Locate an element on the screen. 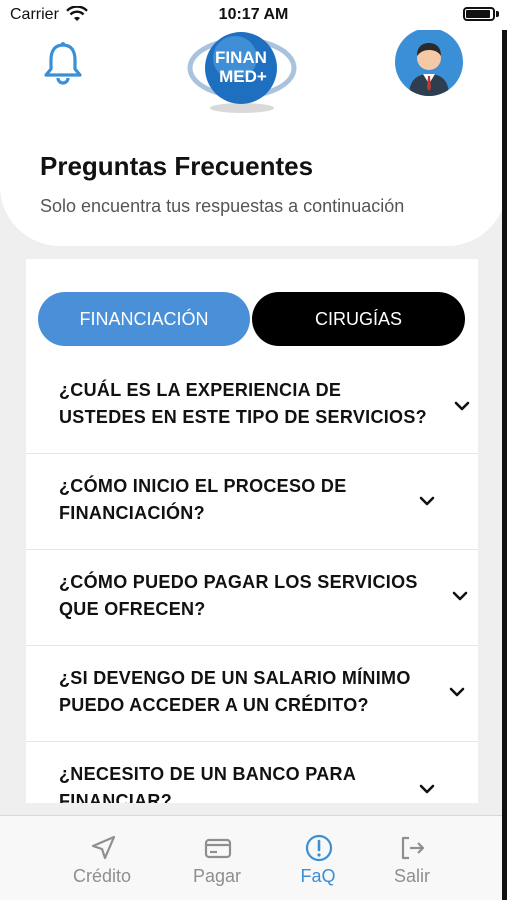  faq-question: ¿CÓMO INICIO EL PROCESO DE FINANCIACIÓN? is located at coordinates (203, 499).